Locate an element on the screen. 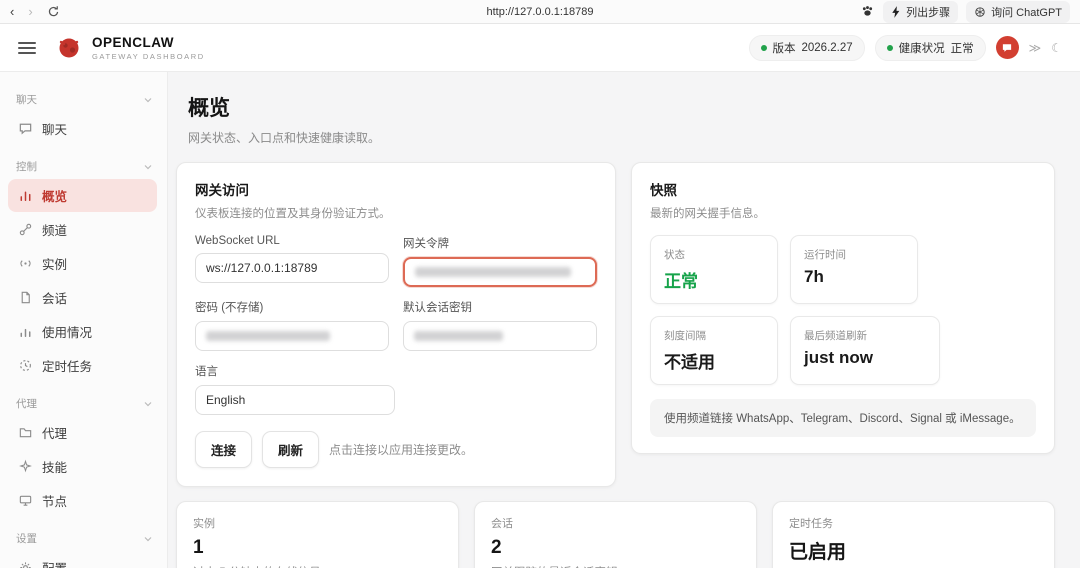  lightning-icon is located at coordinates (896, 11).